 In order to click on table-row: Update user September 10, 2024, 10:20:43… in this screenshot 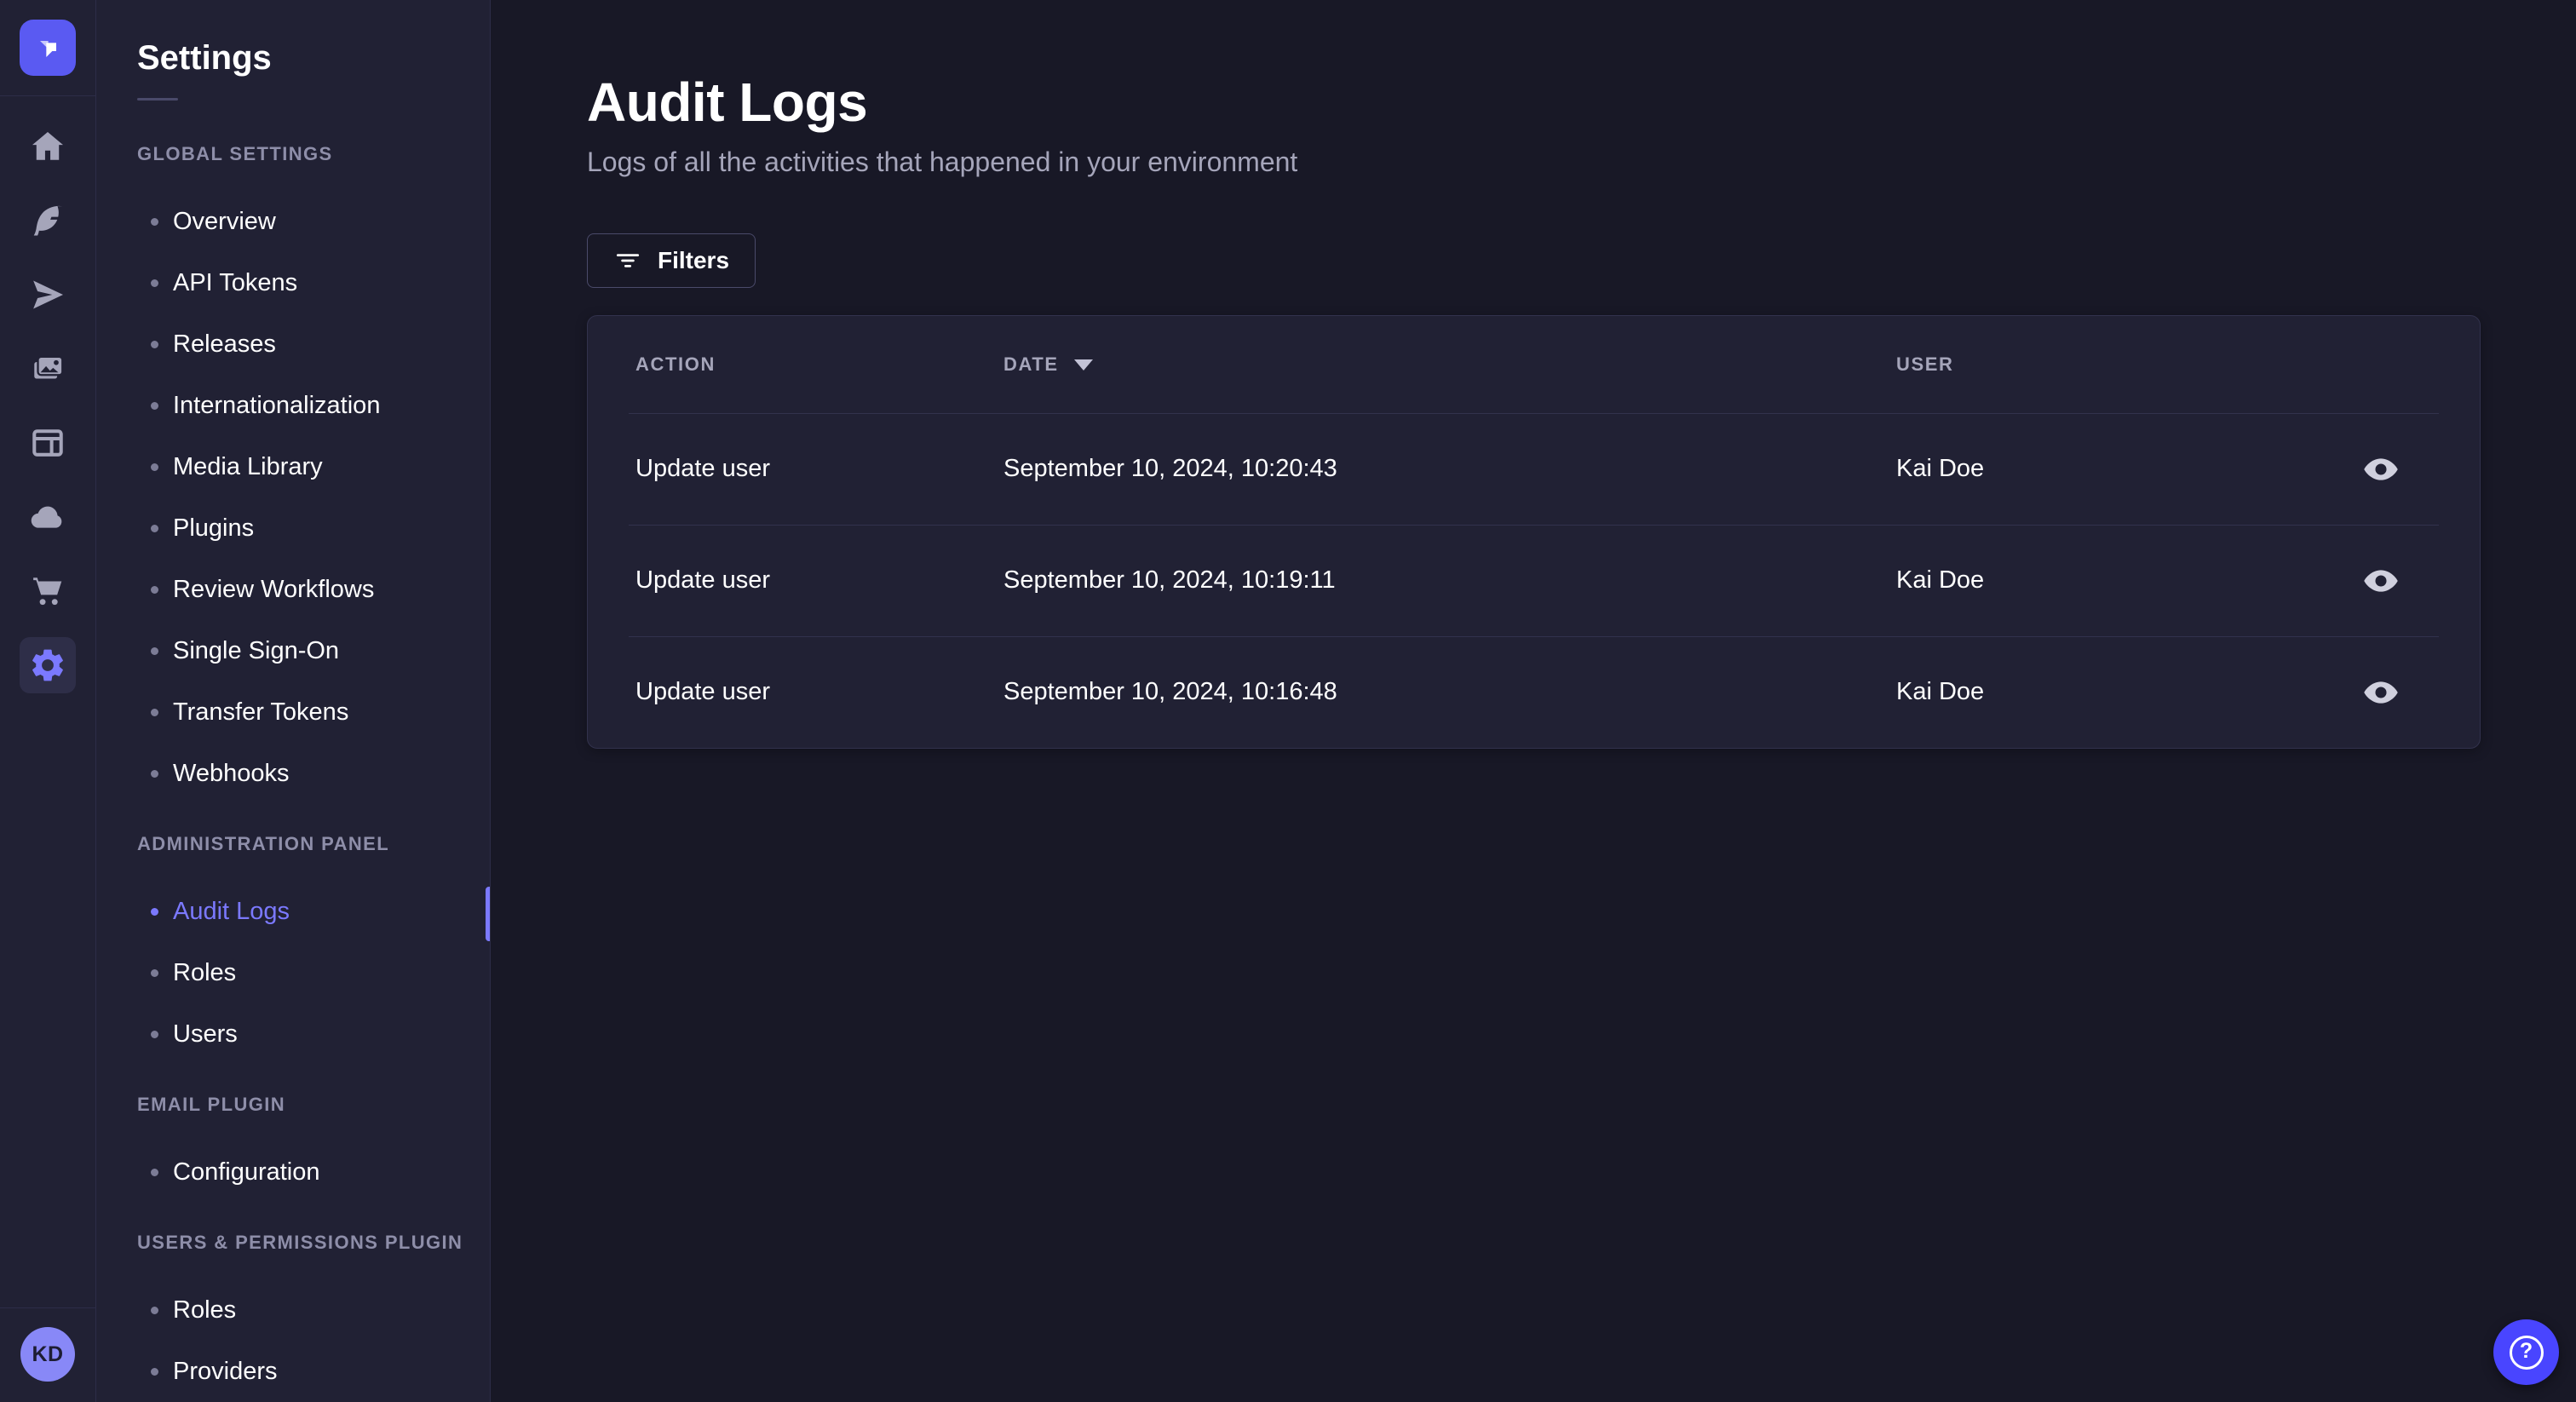, I will do `click(1534, 469)`.